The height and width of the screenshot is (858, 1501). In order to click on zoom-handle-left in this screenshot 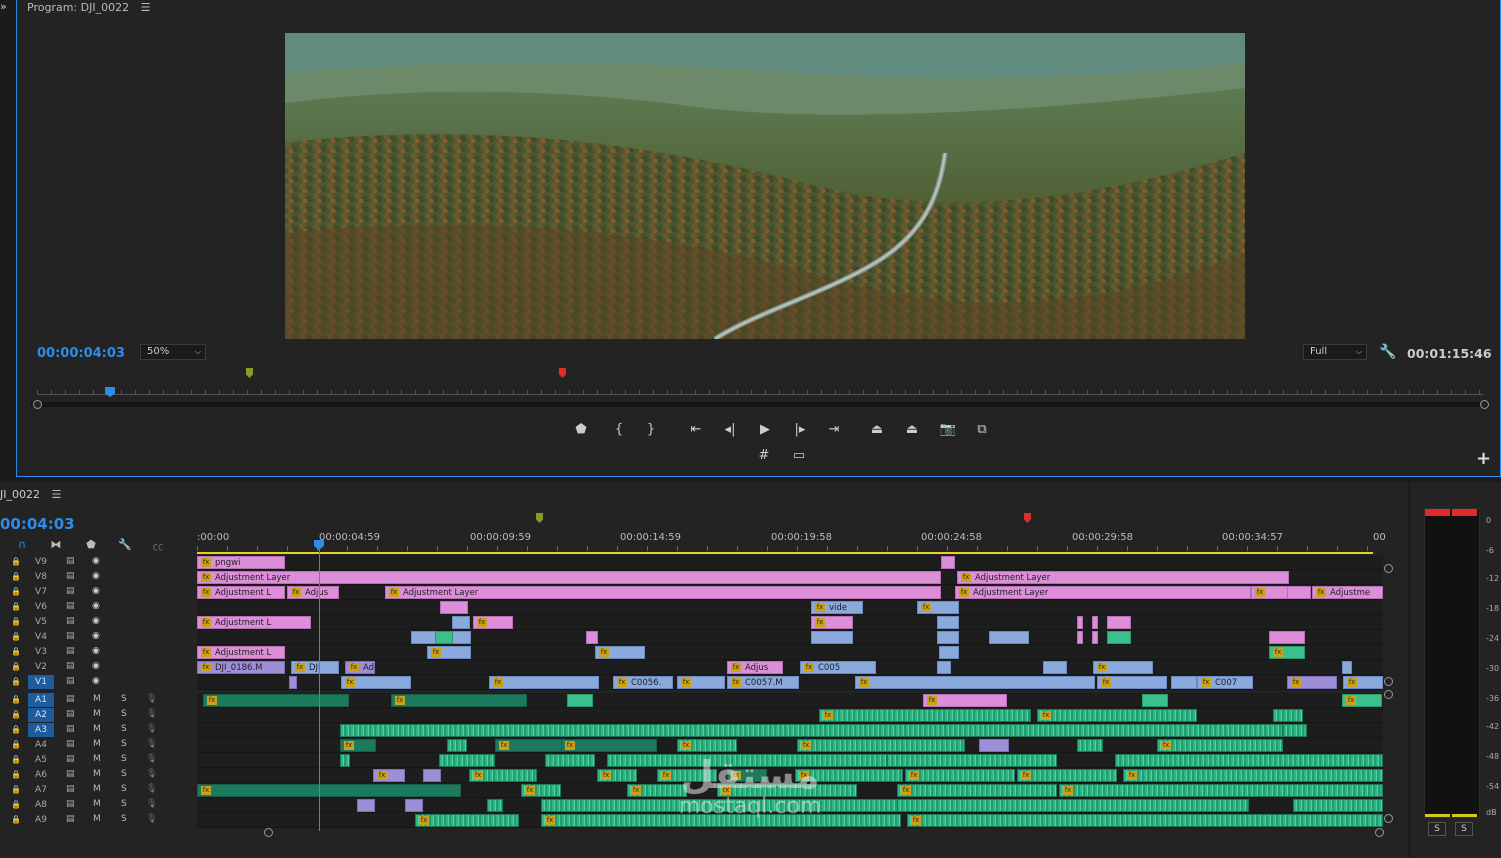, I will do `click(37, 404)`.